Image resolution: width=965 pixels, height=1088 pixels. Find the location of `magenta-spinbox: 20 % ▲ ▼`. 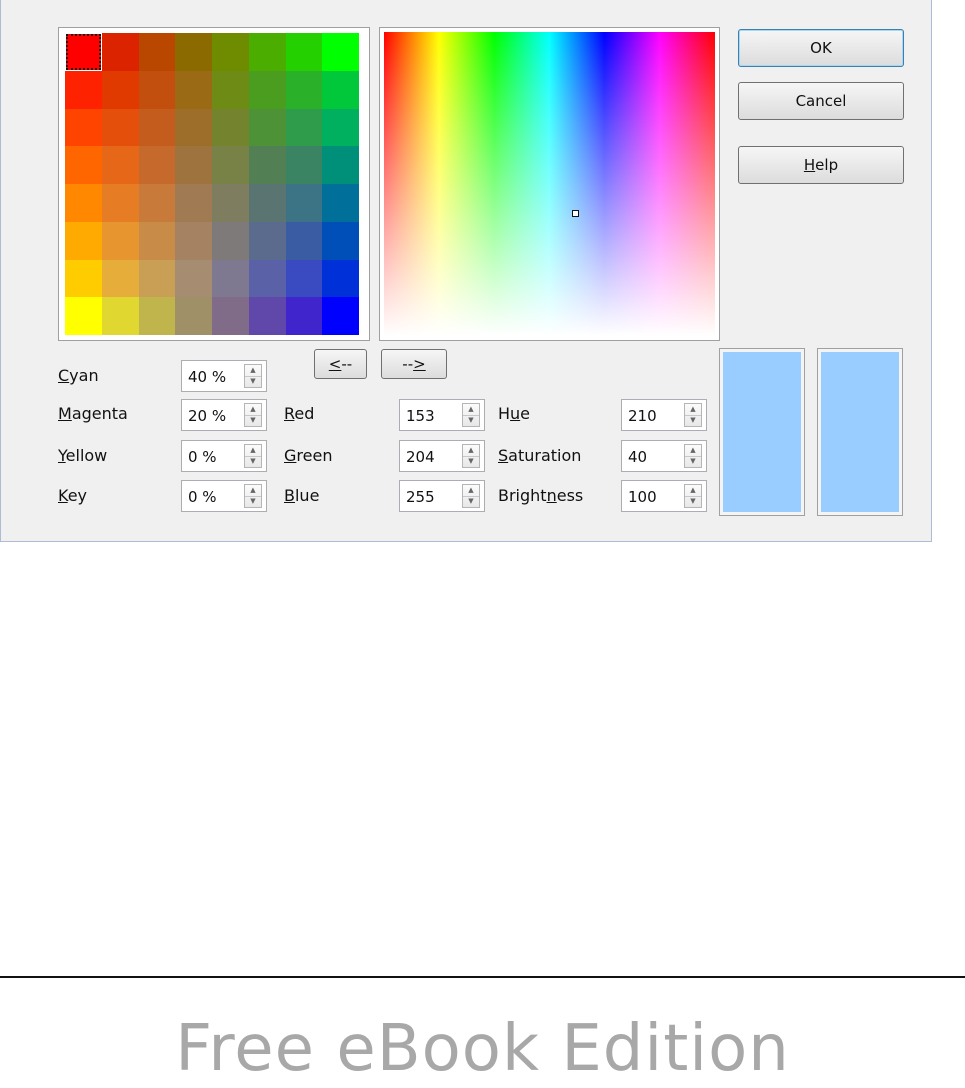

magenta-spinbox: 20 % ▲ ▼ is located at coordinates (224, 415).